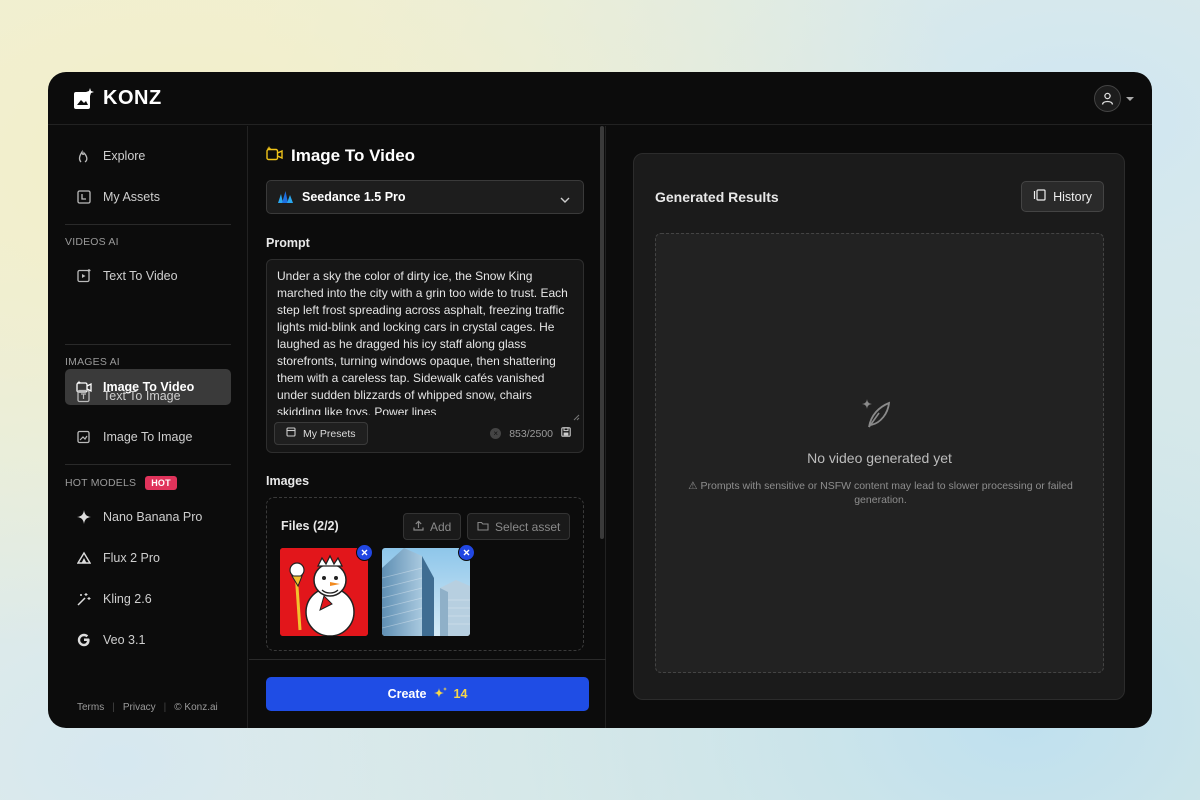 Image resolution: width=1200 pixels, height=800 pixels. Describe the element at coordinates (427, 694) in the screenshot. I see `create-button: Create 14` at that location.